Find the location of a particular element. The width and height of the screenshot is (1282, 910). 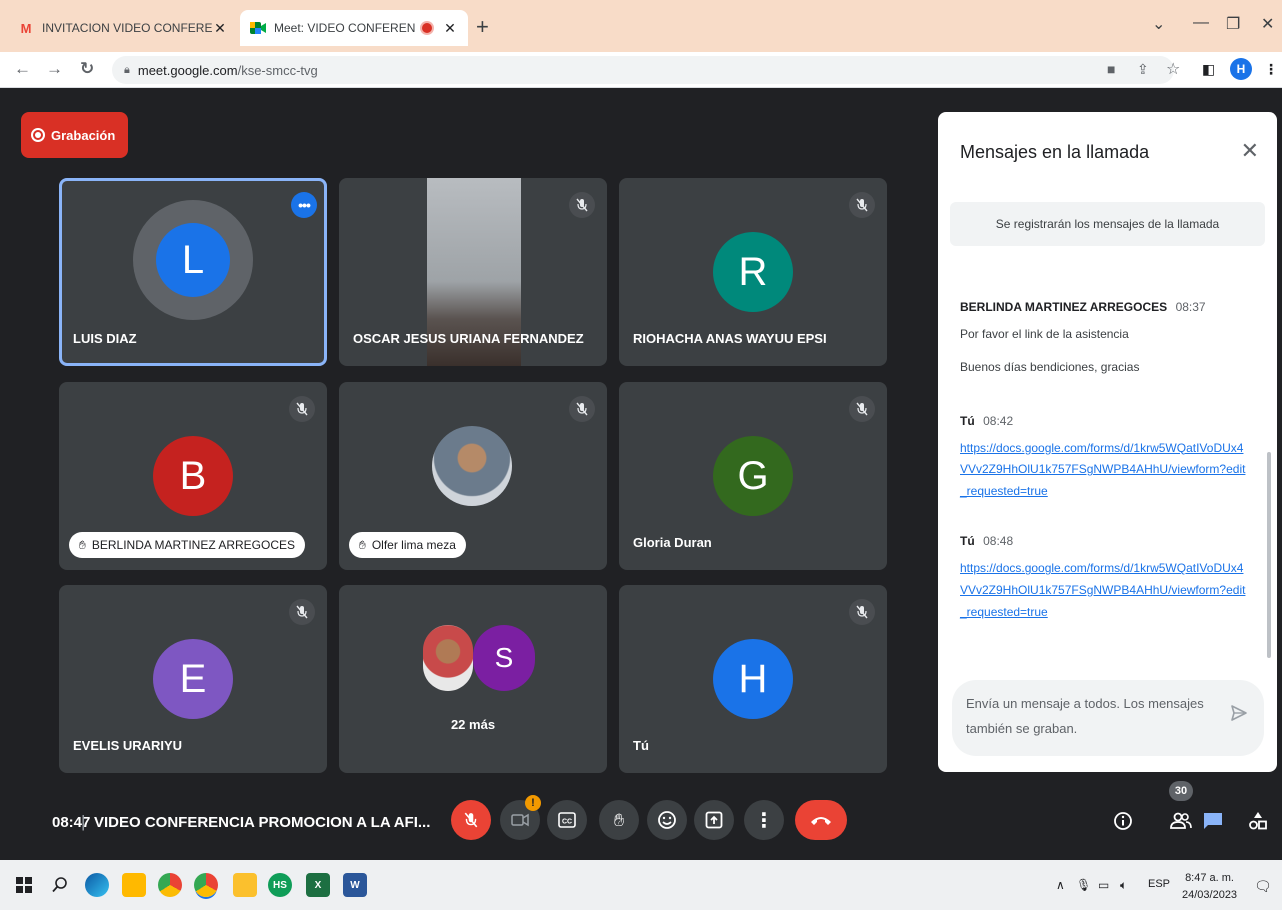

show-hidden-icons-icon: ∧ is located at coordinates (1060, 885).